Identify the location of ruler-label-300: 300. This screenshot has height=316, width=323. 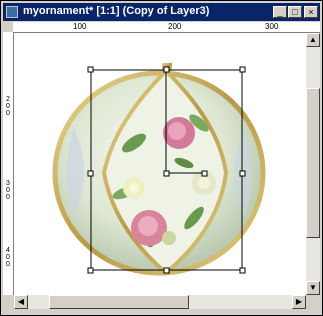
(272, 26).